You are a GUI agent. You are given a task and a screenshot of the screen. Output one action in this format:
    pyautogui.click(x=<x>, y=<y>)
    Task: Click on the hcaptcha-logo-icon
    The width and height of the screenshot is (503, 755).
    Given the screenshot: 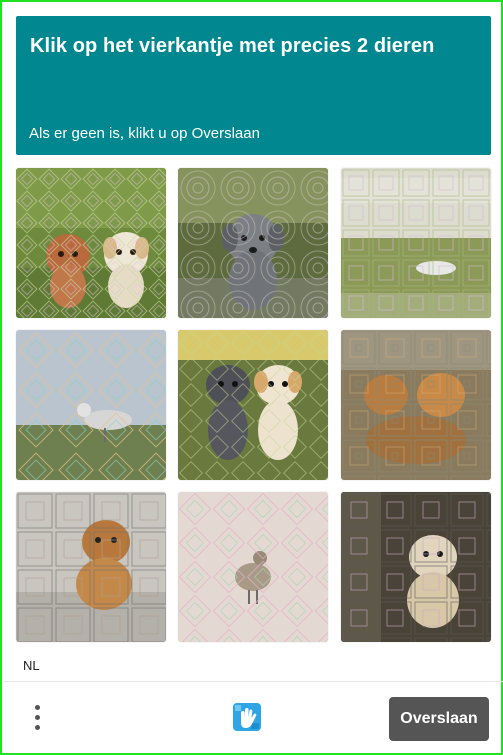 What is the action you would take?
    pyautogui.click(x=247, y=717)
    